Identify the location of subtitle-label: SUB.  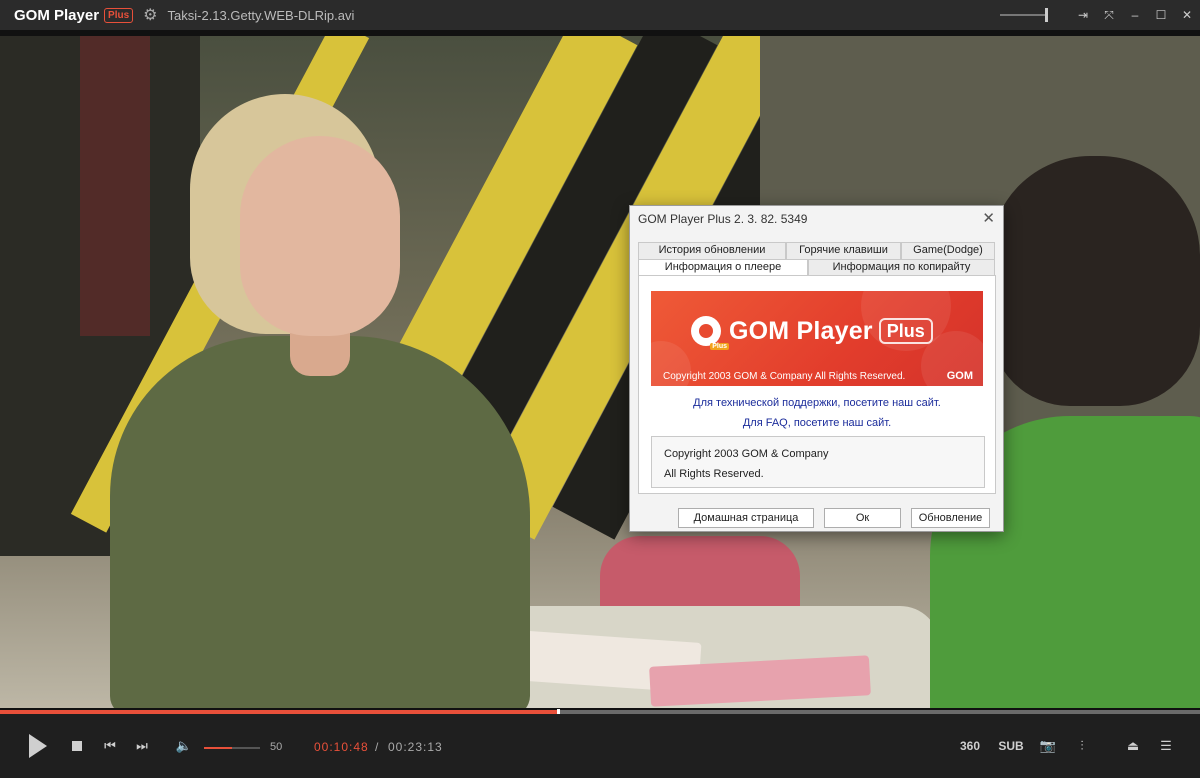
(1011, 746).